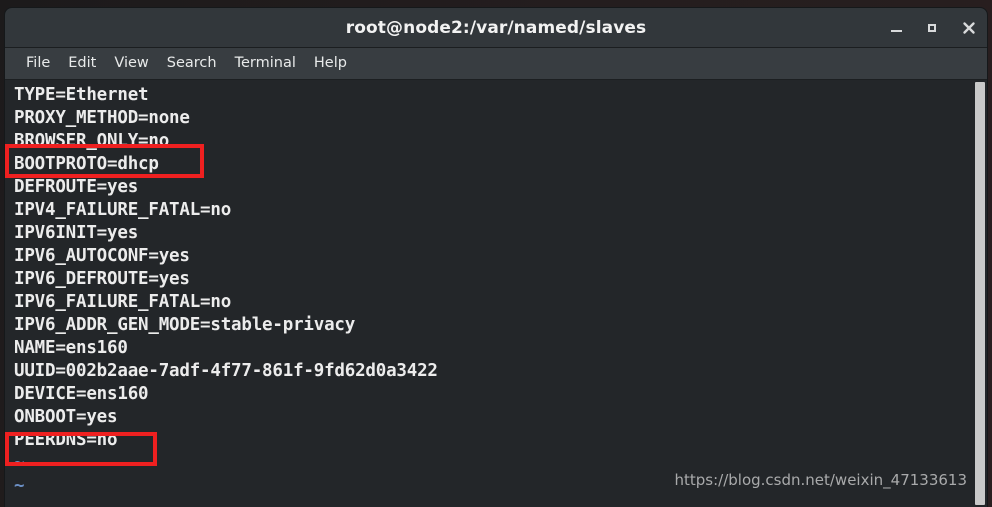  I want to click on terminal-line: IPV4_FAILURE_FATAL=no, so click(123, 210).